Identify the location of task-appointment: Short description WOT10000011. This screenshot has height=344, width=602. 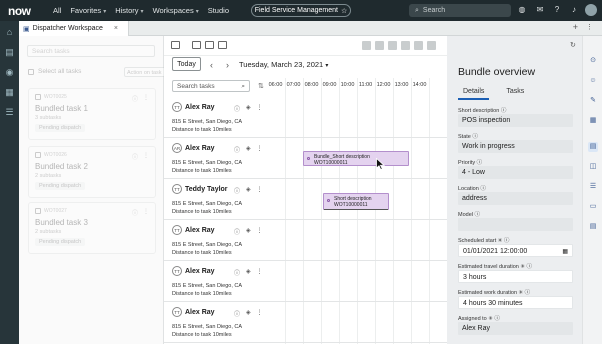
(356, 201).